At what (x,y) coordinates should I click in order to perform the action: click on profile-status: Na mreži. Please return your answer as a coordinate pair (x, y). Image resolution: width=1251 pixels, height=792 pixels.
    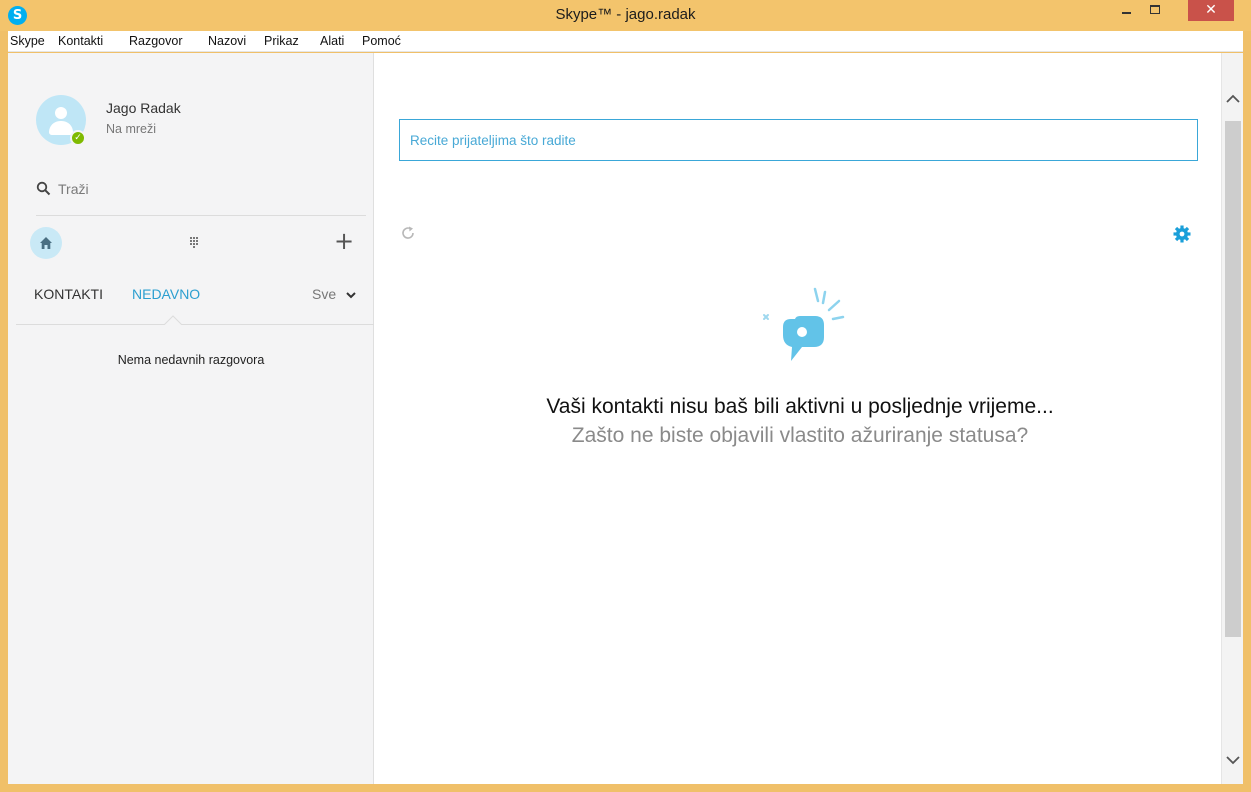
    Looking at the image, I should click on (131, 129).